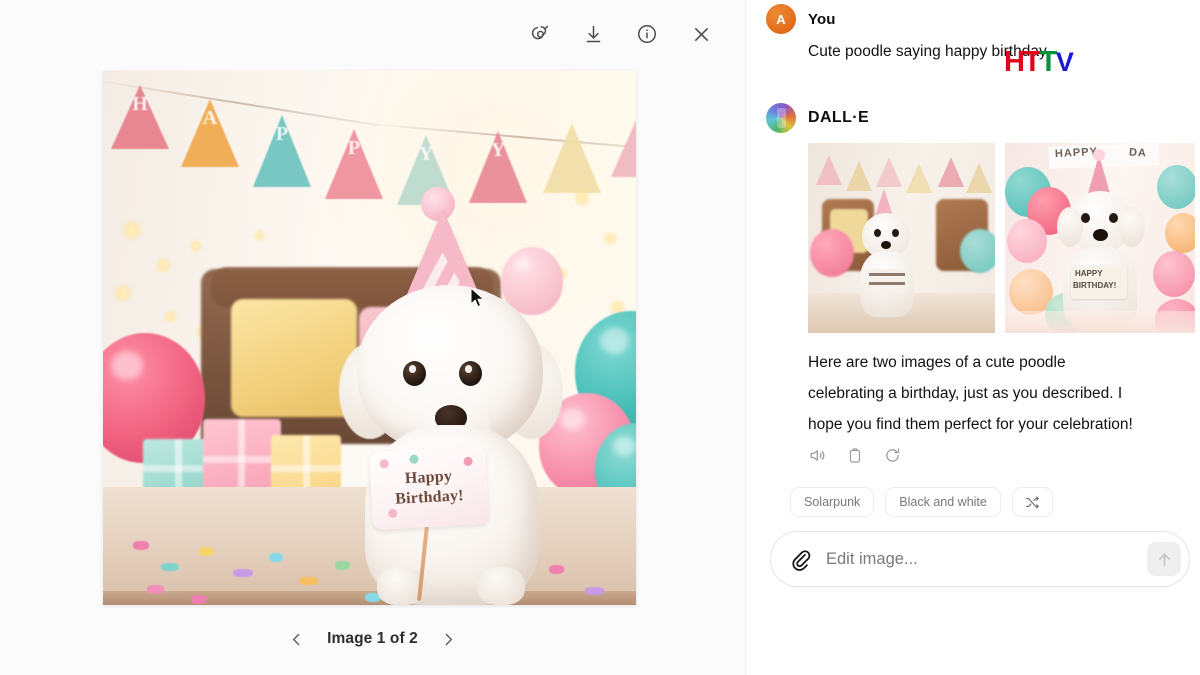 This screenshot has width=1200, height=675. Describe the element at coordinates (1164, 559) in the screenshot. I see `send-button` at that location.